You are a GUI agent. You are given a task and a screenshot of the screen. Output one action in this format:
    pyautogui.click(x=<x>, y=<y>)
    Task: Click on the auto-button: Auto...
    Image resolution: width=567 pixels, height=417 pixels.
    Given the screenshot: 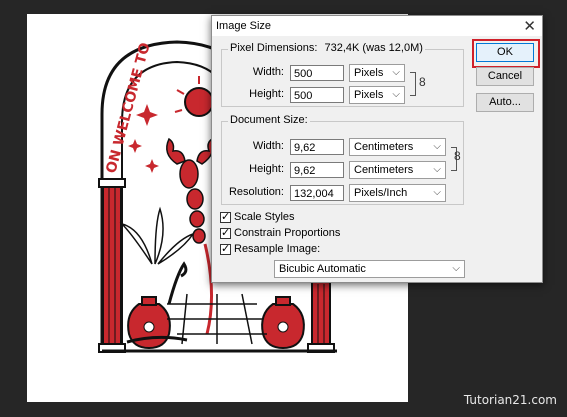 What is the action you would take?
    pyautogui.click(x=505, y=102)
    